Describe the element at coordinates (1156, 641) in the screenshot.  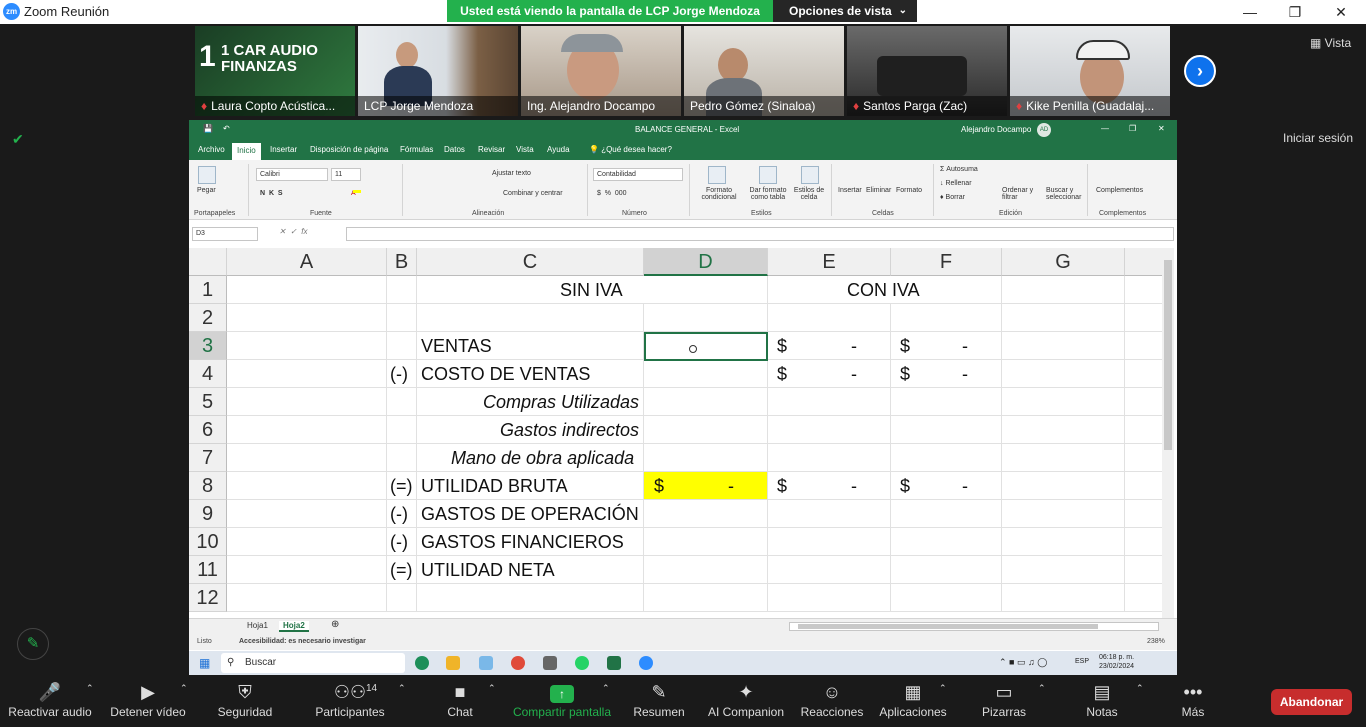
I see `zoom-level: 238%` at that location.